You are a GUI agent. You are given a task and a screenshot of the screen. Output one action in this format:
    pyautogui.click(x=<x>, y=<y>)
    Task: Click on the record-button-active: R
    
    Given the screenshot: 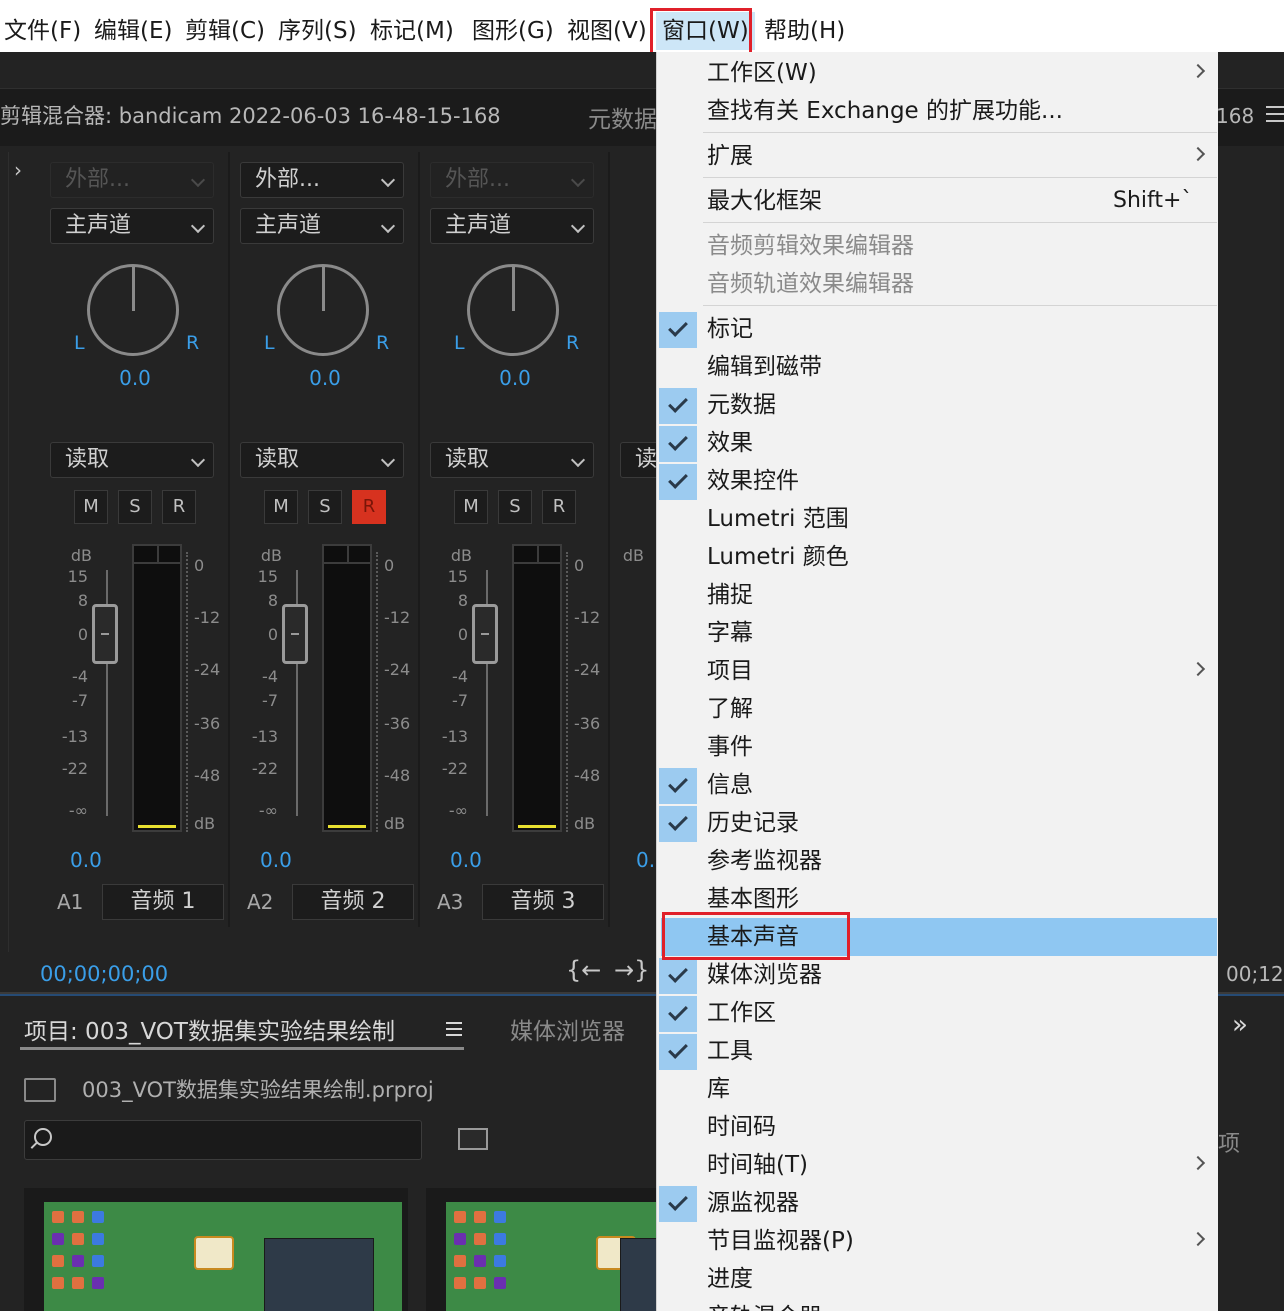 What is the action you would take?
    pyautogui.click(x=369, y=507)
    